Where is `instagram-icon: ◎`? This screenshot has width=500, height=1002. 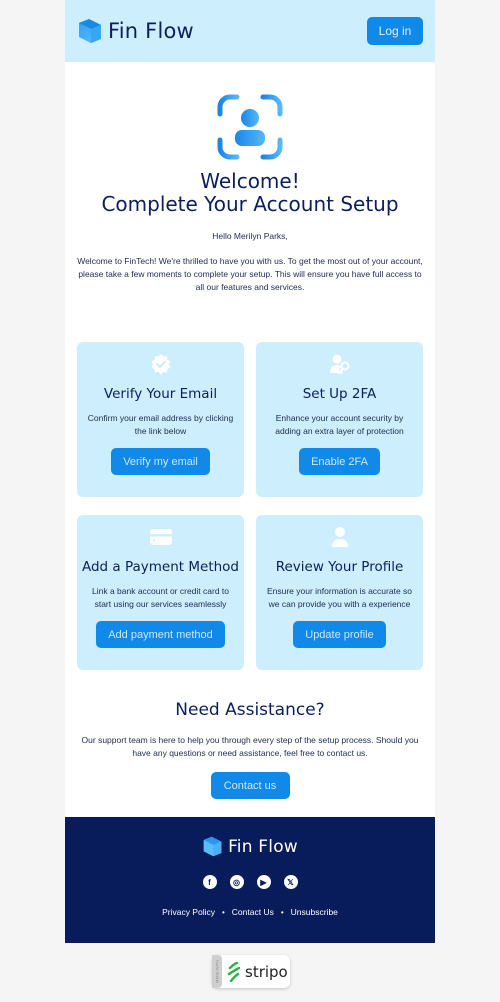 instagram-icon: ◎ is located at coordinates (236, 882).